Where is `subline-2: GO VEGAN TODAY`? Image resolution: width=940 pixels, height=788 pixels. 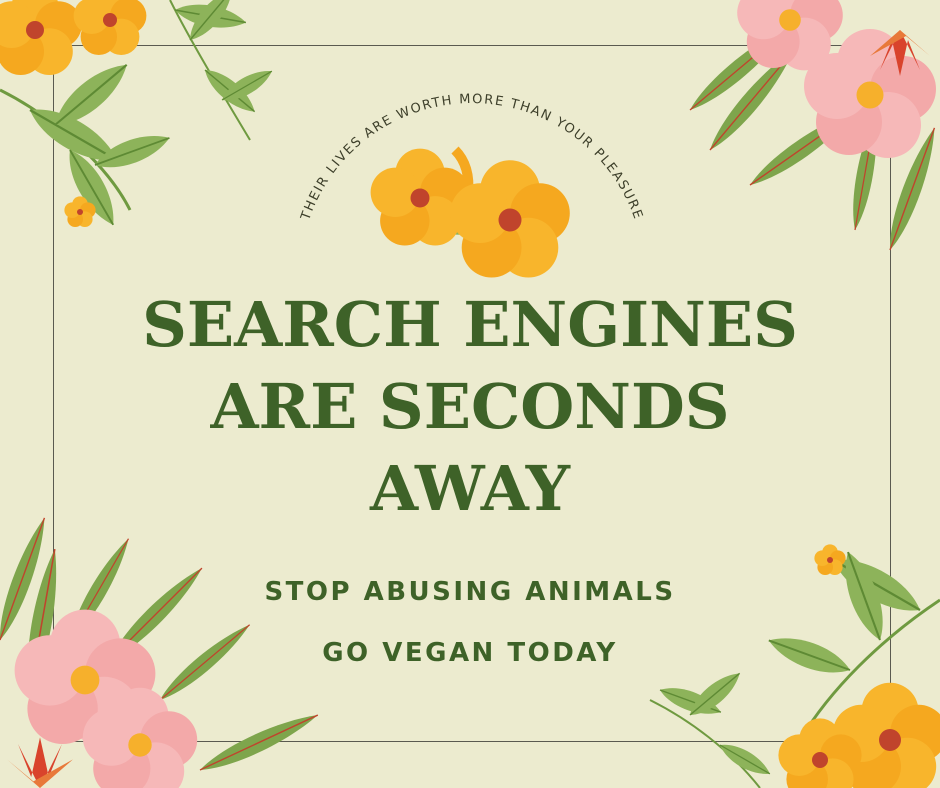 subline-2: GO VEGAN TODAY is located at coordinates (470, 653).